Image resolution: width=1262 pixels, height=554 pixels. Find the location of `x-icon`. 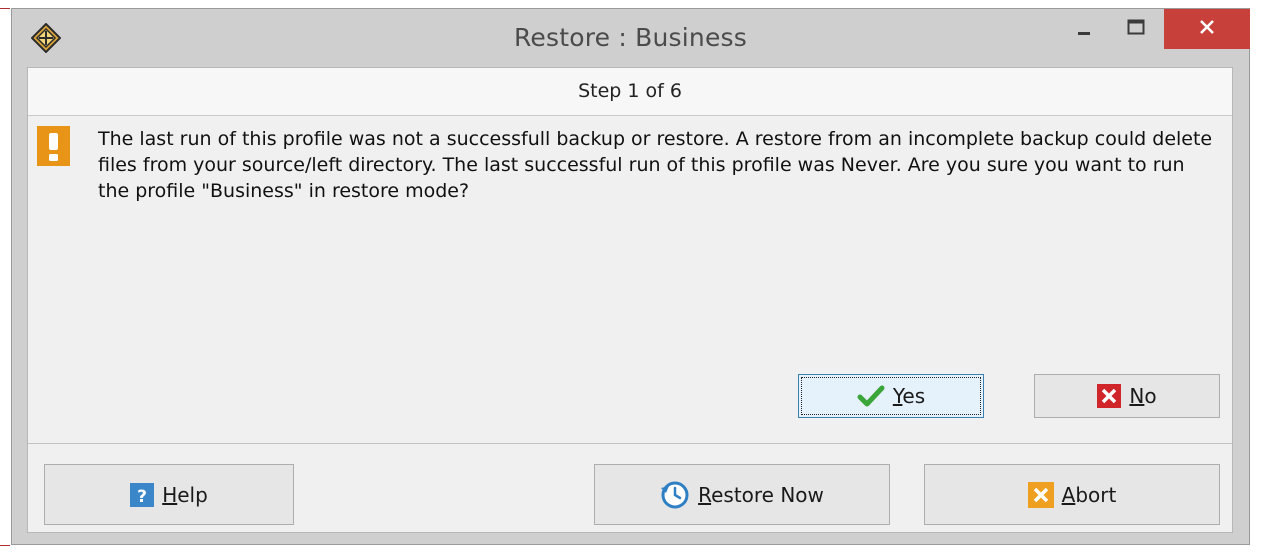

x-icon is located at coordinates (1109, 396).